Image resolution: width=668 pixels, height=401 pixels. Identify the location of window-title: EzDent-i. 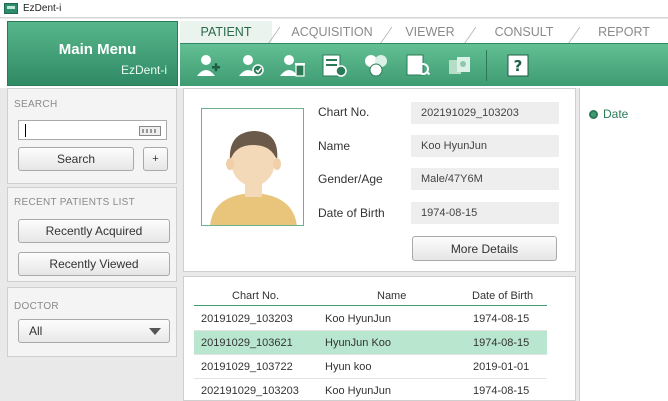
(42, 8).